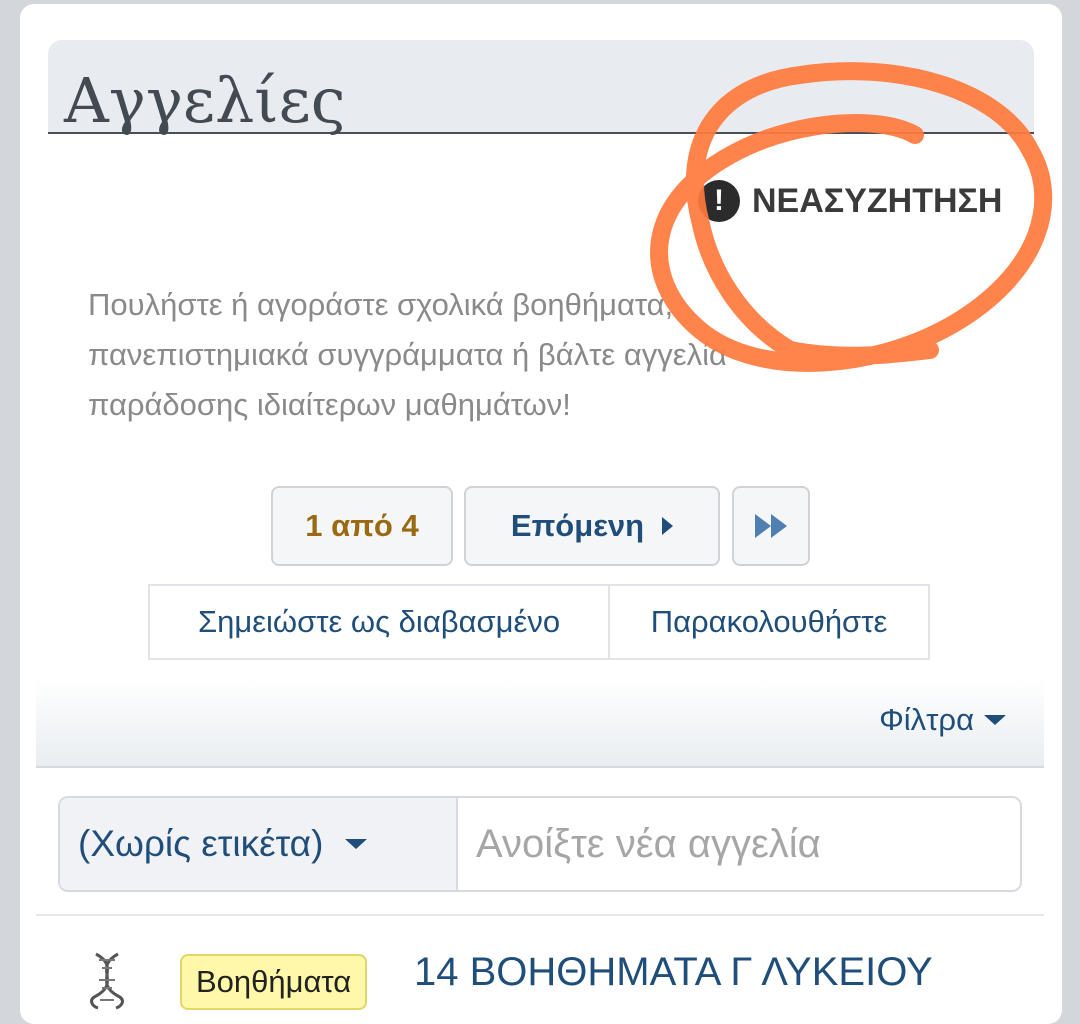 This screenshot has height=1024, width=1080. Describe the element at coordinates (668, 526) in the screenshot. I see `caret-right-icon` at that location.